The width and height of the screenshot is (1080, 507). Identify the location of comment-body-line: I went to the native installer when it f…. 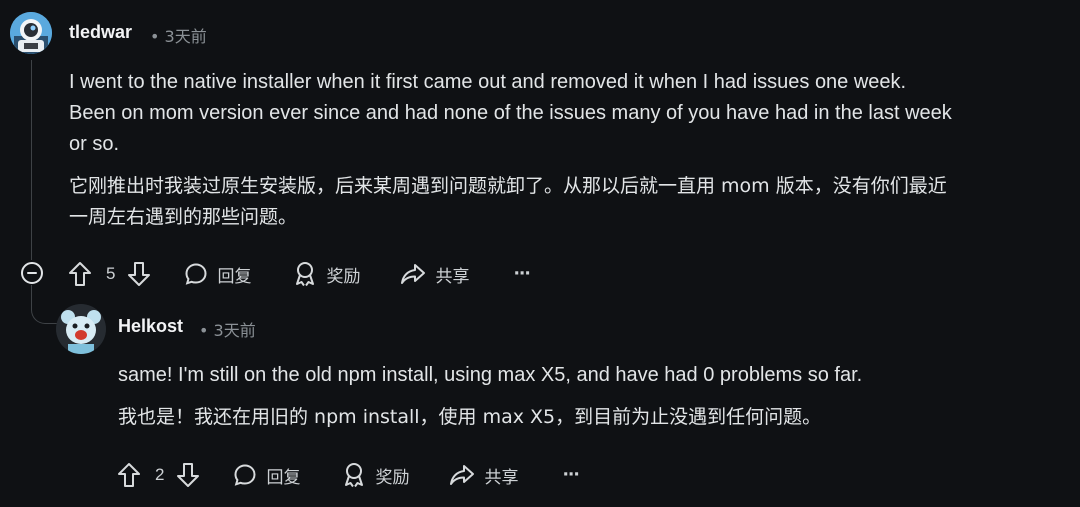
(488, 82).